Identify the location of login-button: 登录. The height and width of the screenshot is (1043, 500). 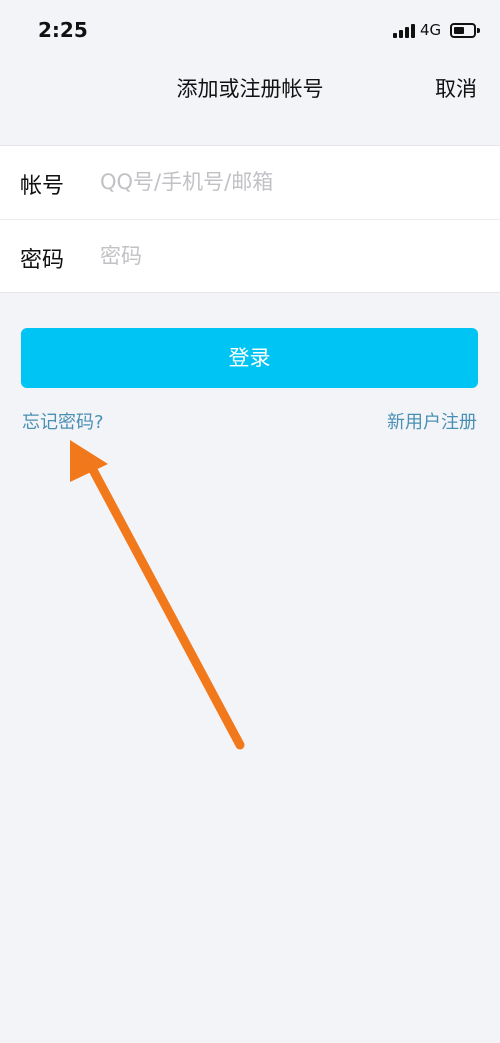
(249, 358).